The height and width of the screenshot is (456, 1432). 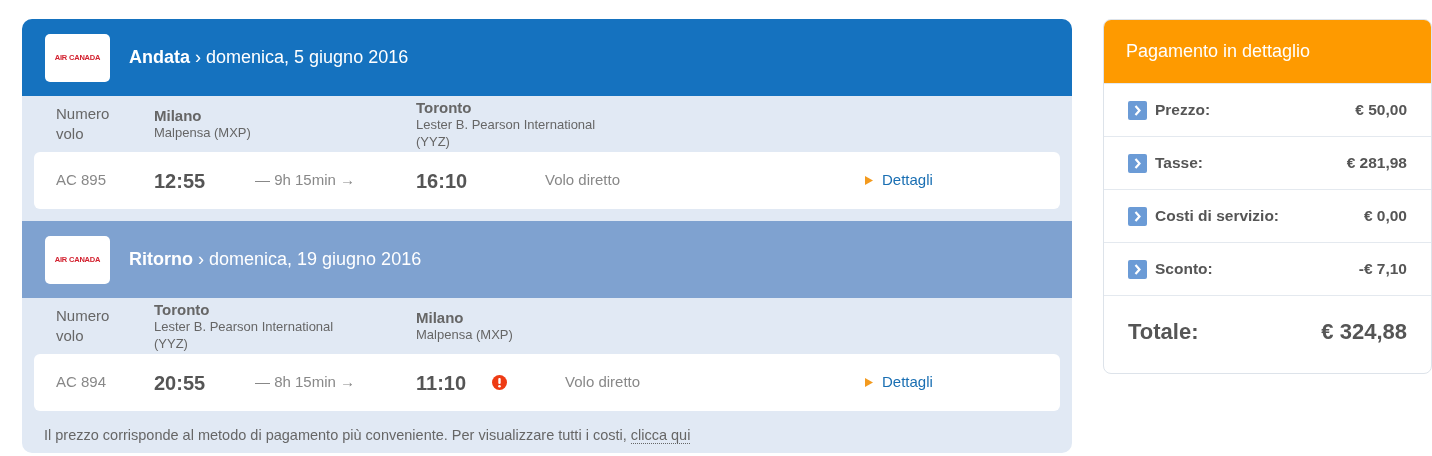 I want to click on departure-time: 12:55, so click(x=180, y=180).